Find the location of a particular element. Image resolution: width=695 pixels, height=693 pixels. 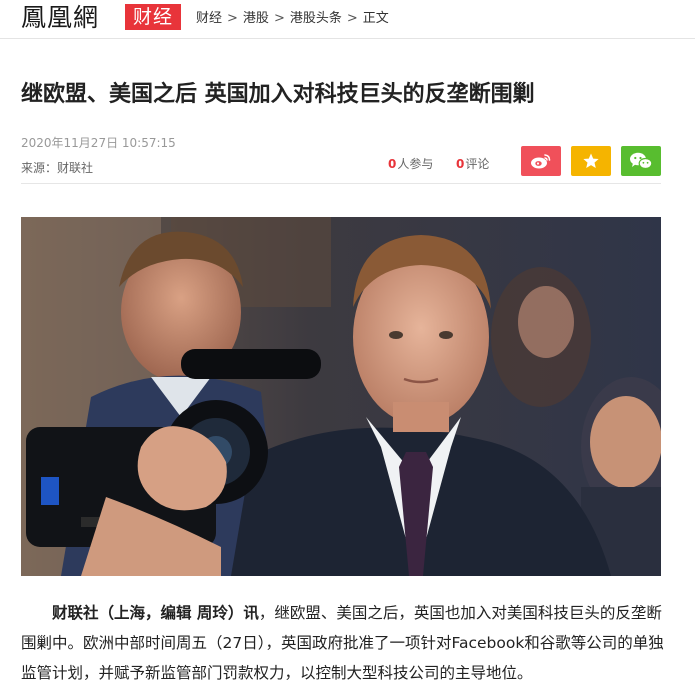

article-date: 2020年11月27日 10:57:15 is located at coordinates (98, 143).